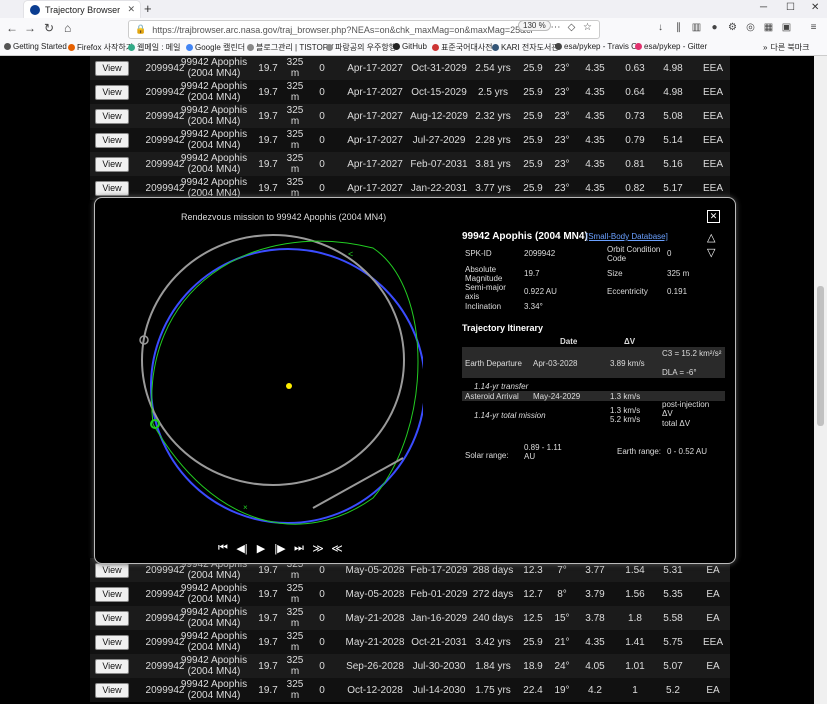 This screenshot has height=704, width=827. Describe the element at coordinates (290, 47) in the screenshot. I see `bookmark-item: 블로그관리 | TISTORY` at that location.